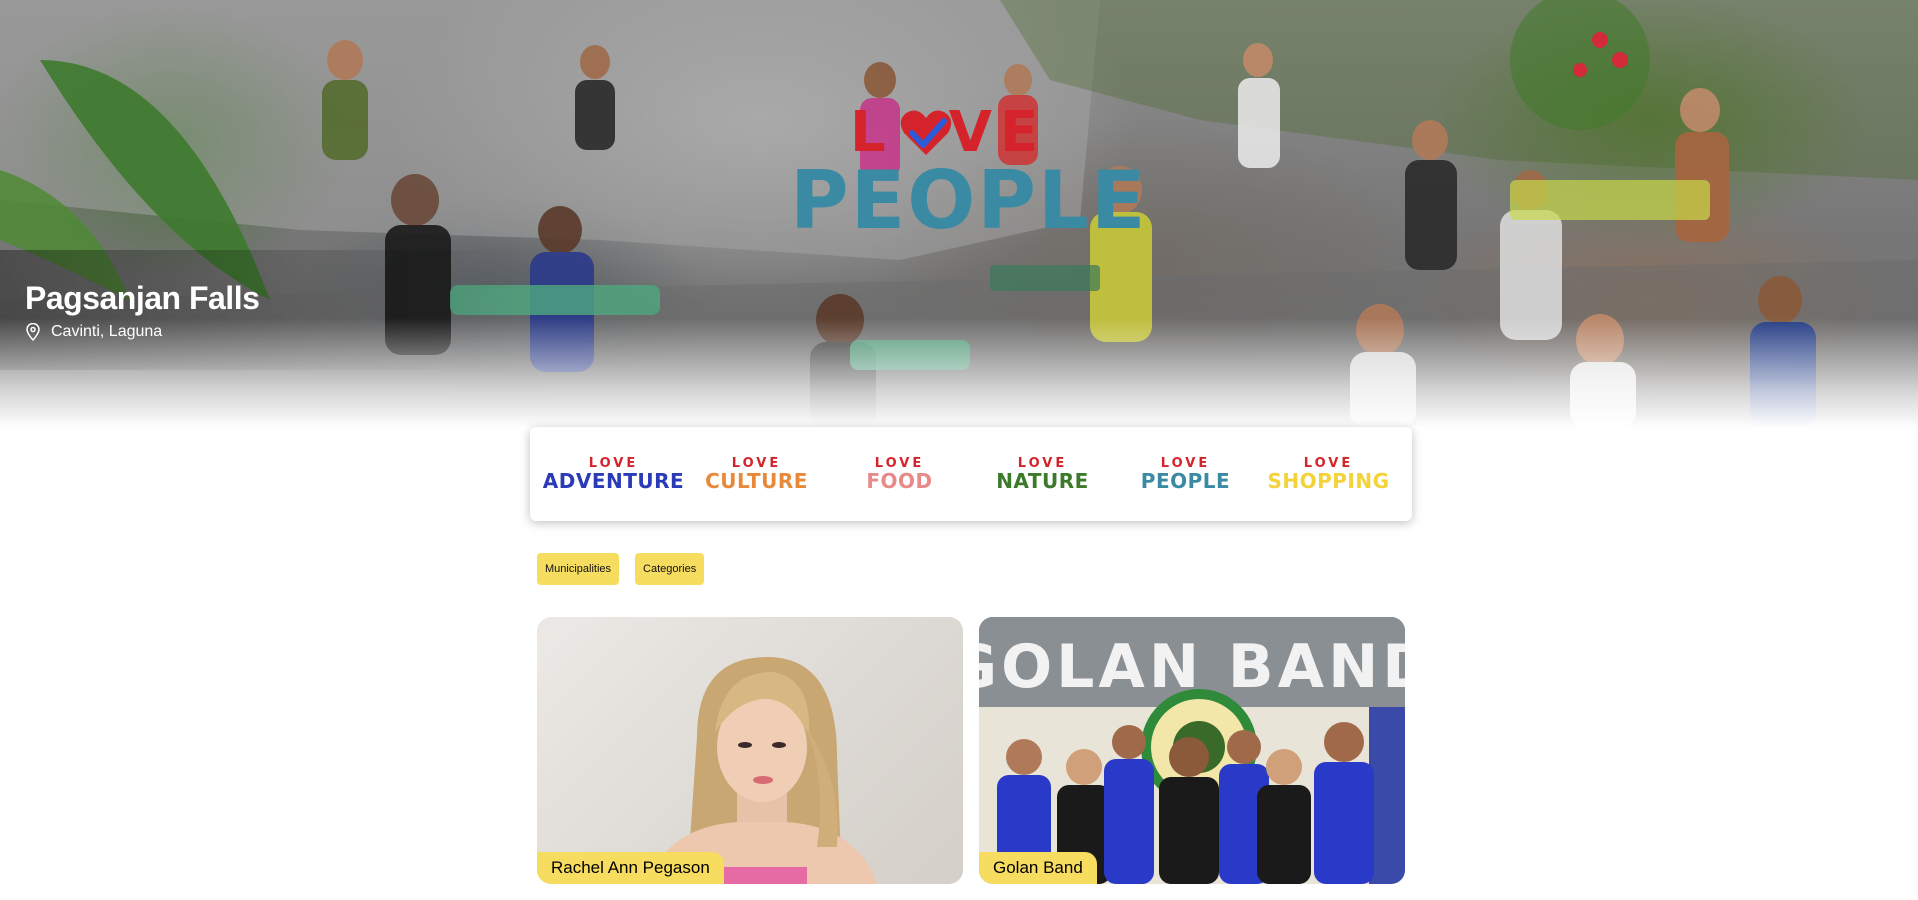 This screenshot has width=1918, height=900. What do you see at coordinates (1185, 480) in the screenshot?
I see `category-people-label: PEOPLE` at bounding box center [1185, 480].